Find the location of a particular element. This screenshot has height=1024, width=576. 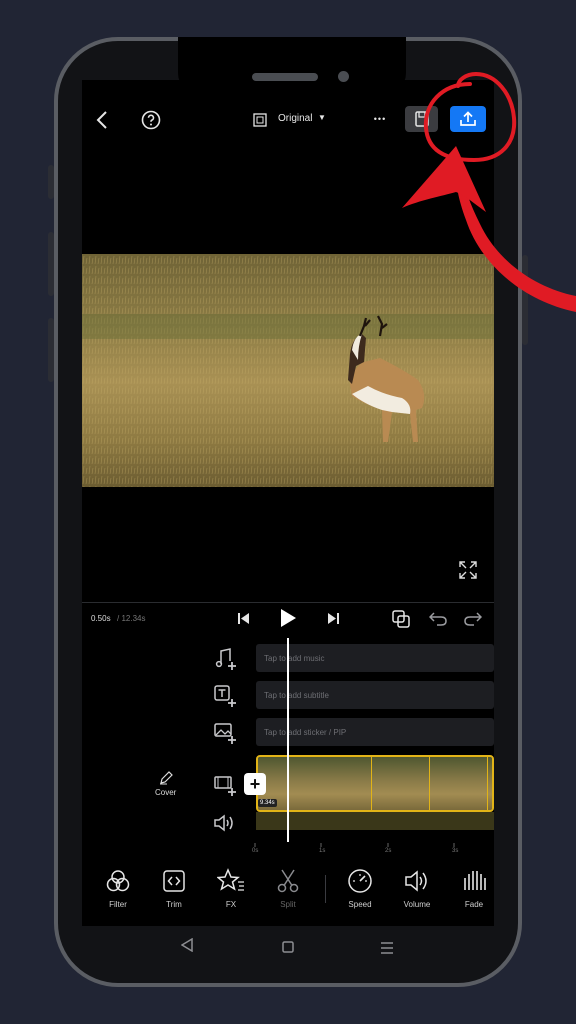

volume-tool: Volume is located at coordinates (417, 888).